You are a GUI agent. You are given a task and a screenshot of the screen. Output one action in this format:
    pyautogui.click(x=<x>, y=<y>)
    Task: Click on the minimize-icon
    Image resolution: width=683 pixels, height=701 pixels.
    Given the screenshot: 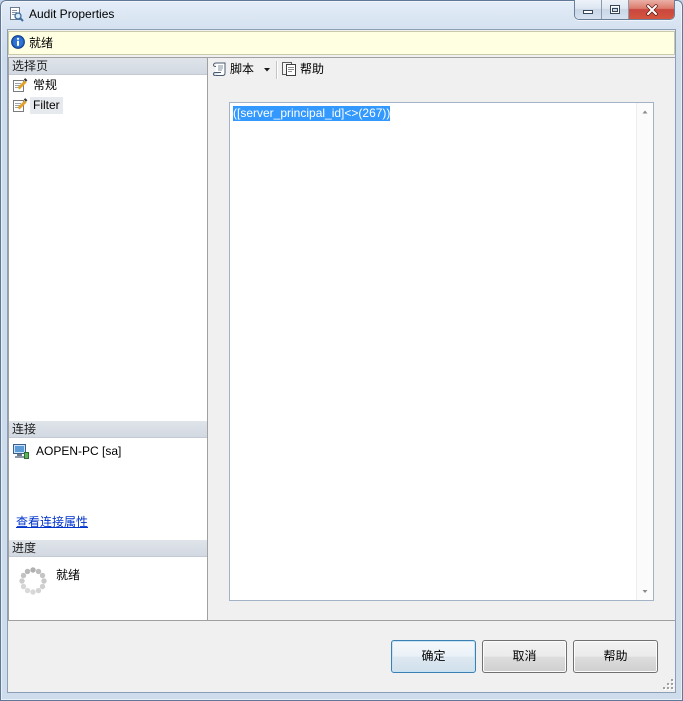 What is the action you would take?
    pyautogui.click(x=588, y=11)
    